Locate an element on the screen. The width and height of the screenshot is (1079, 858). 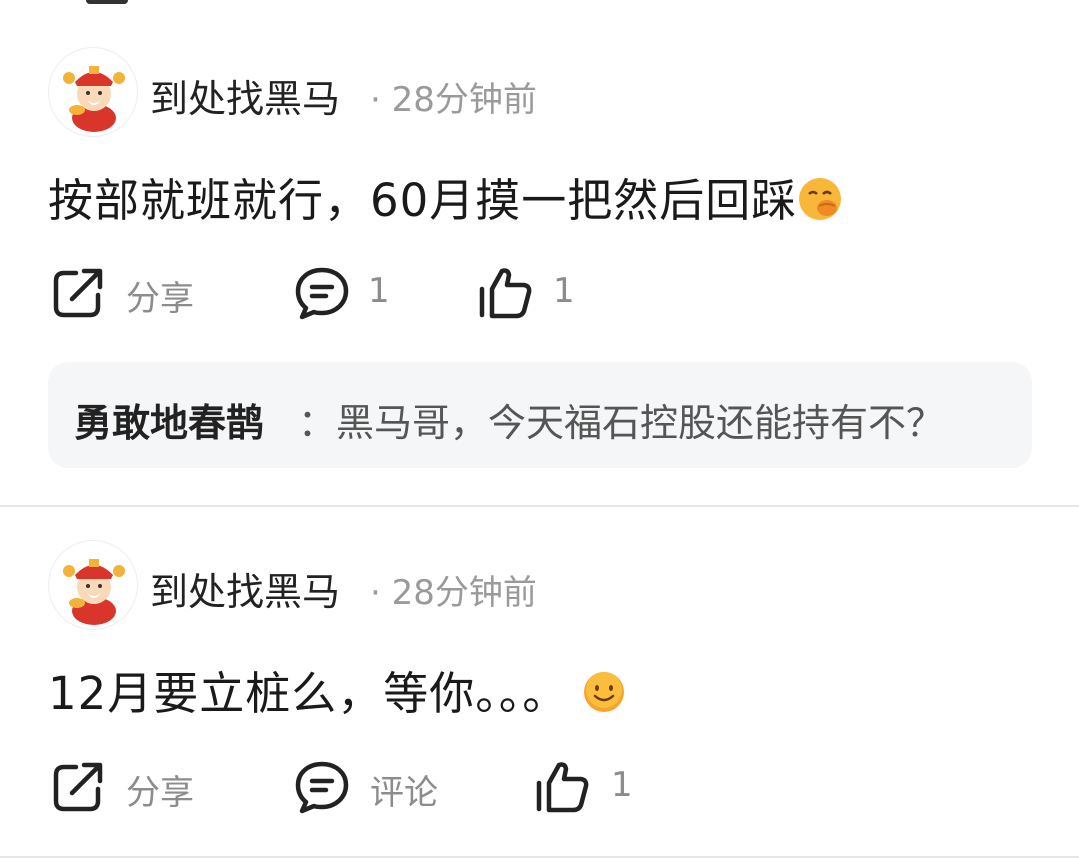
reply-preview: 勇敢地春鹊 ：黑马哥，今天福石控股还能持有不？ is located at coordinates (540, 415).